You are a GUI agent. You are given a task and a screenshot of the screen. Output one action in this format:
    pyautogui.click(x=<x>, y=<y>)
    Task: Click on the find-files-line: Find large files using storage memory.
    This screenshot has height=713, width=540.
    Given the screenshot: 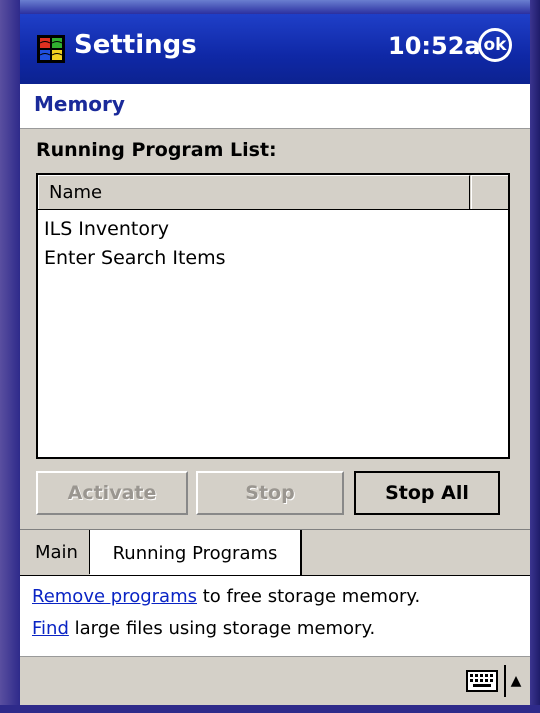 What is the action you would take?
    pyautogui.click(x=203, y=628)
    